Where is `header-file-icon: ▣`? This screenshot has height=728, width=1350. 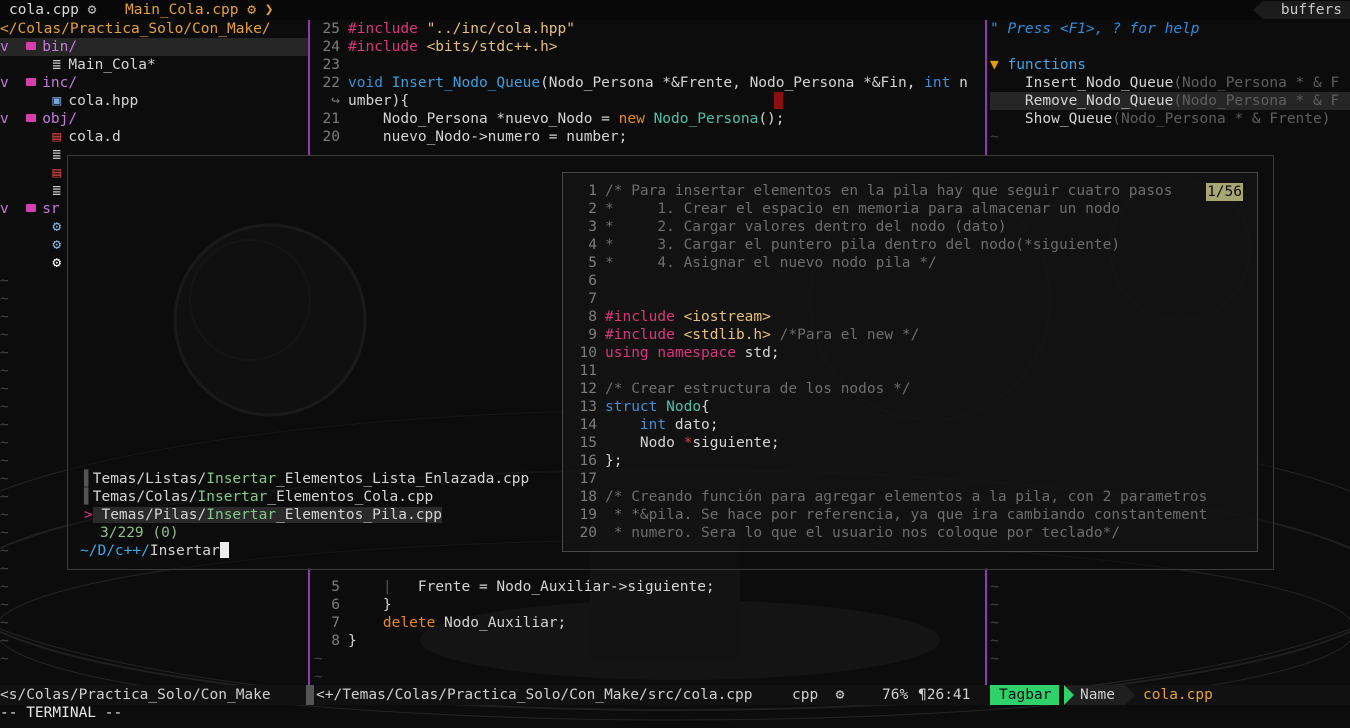 header-file-icon: ▣ is located at coordinates (57, 101).